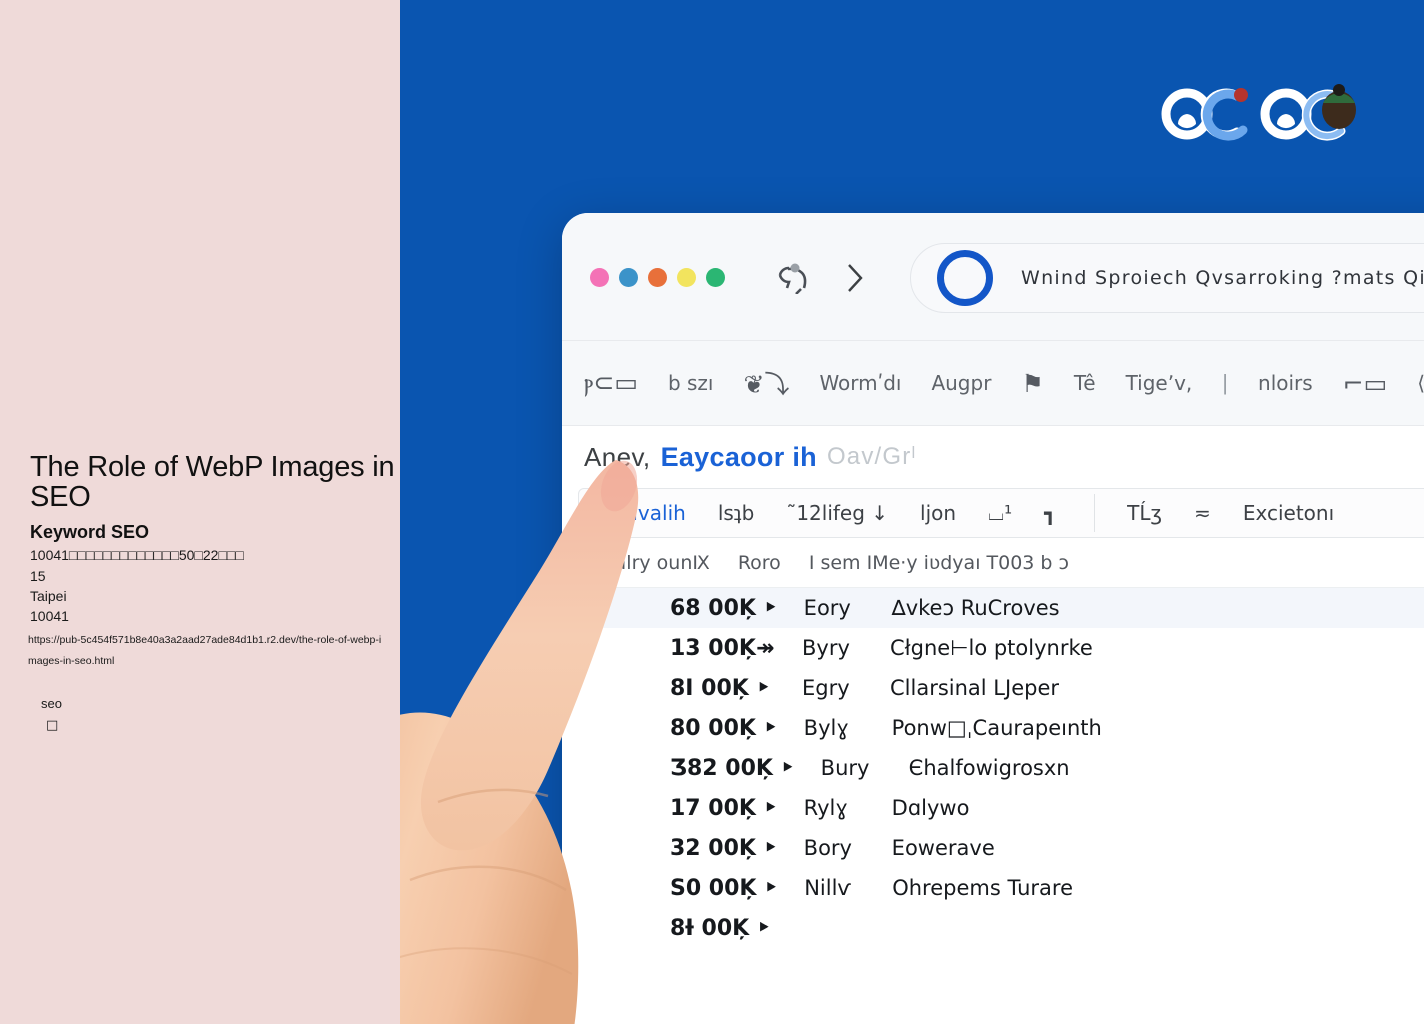 The image size is (1424, 1024). I want to click on filter-item-3: ljon, so click(938, 513).